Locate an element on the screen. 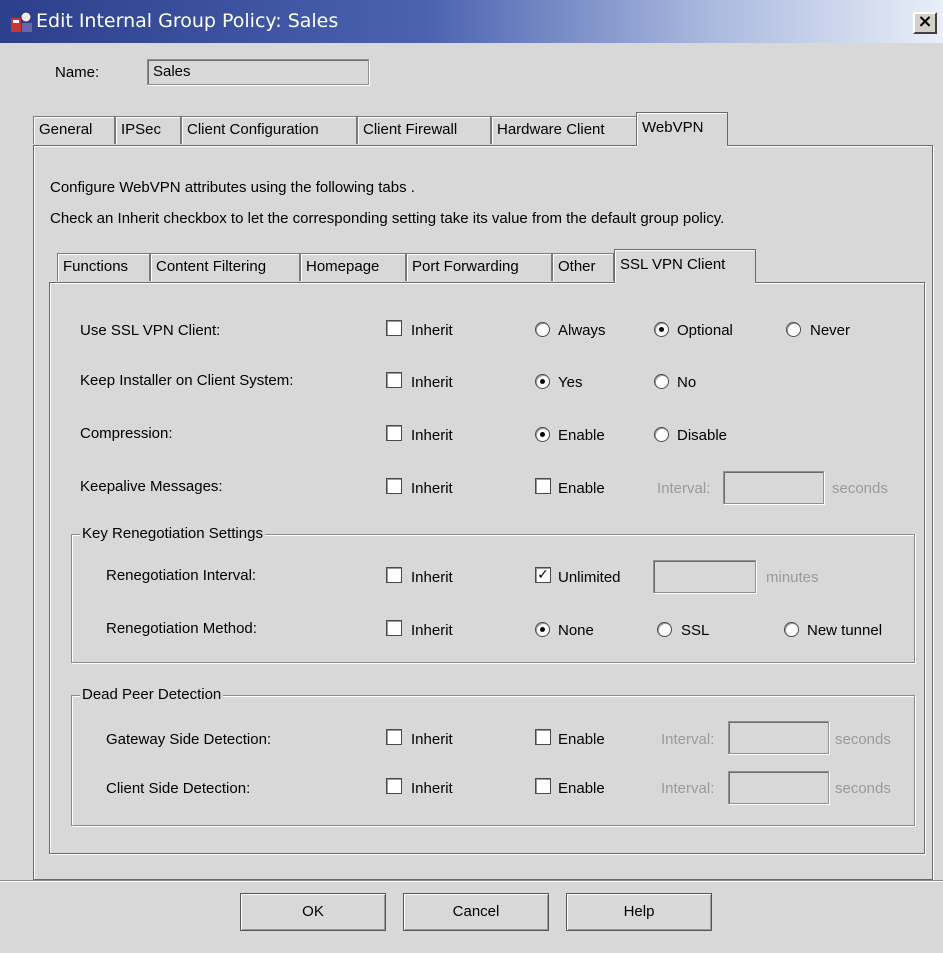 Image resolution: width=943 pixels, height=953 pixels. tab-client-configuration: Client Configuration is located at coordinates (269, 130).